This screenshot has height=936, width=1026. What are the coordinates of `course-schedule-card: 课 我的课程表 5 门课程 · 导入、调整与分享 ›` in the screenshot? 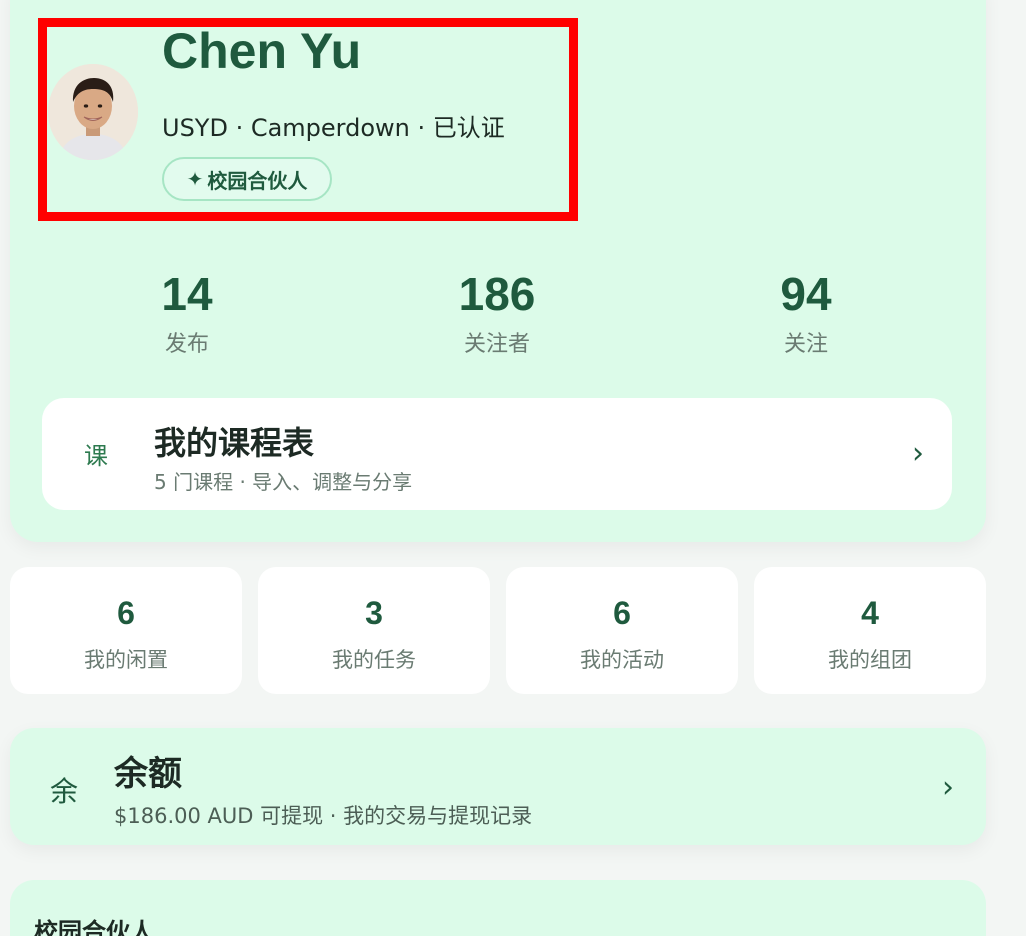 It's located at (497, 454).